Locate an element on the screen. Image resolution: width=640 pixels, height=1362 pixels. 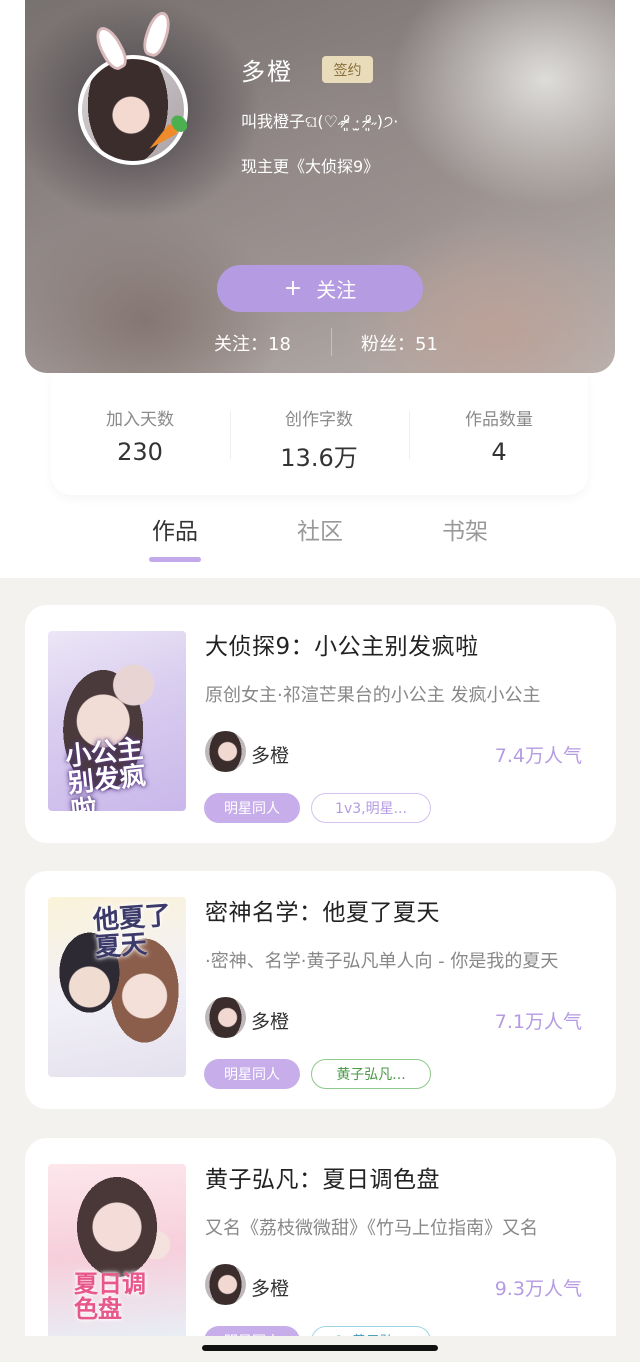
profile-avatar-frame is located at coordinates (134, 86).